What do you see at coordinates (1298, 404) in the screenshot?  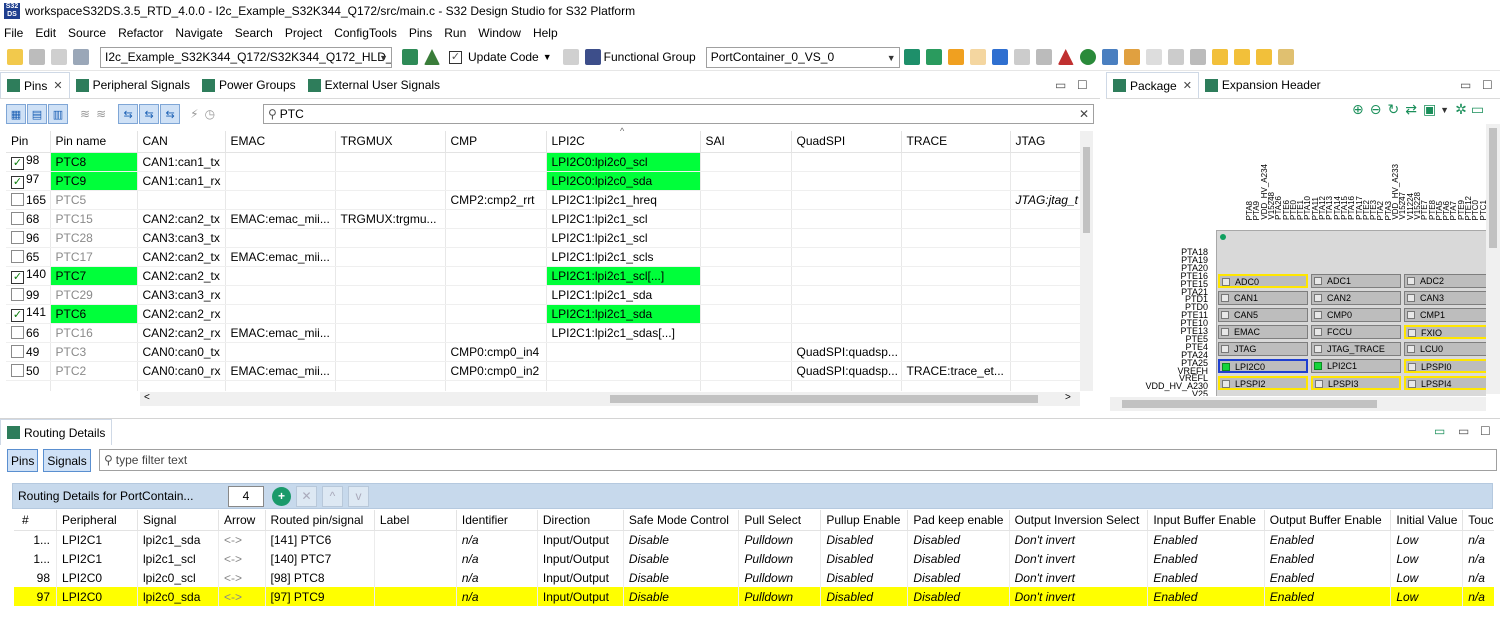 I see `package-hscroll` at bounding box center [1298, 404].